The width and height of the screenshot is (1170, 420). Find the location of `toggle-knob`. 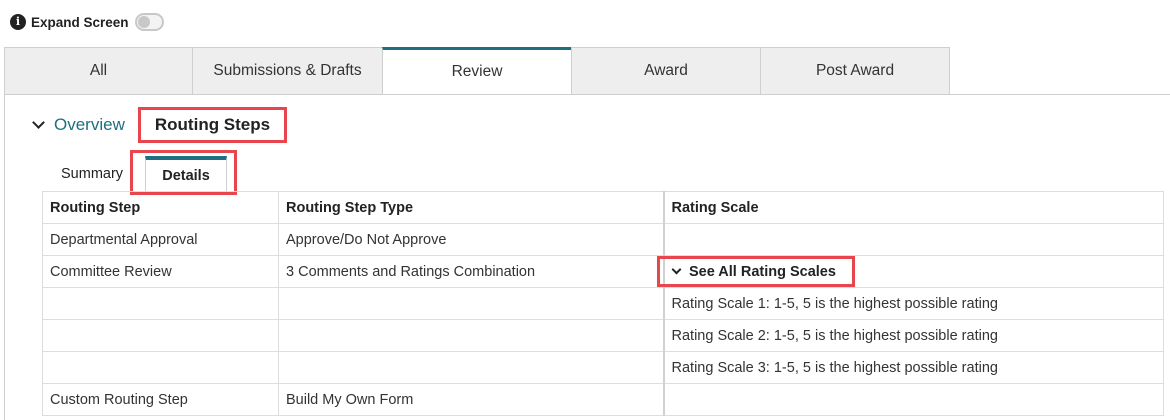

toggle-knob is located at coordinates (143, 22).